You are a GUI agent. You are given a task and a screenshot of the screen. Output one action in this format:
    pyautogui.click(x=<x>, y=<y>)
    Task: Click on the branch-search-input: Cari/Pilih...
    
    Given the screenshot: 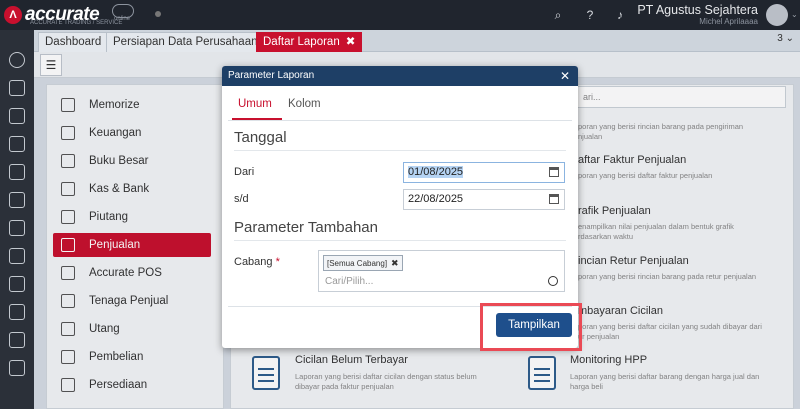 What is the action you would take?
    pyautogui.click(x=349, y=281)
    